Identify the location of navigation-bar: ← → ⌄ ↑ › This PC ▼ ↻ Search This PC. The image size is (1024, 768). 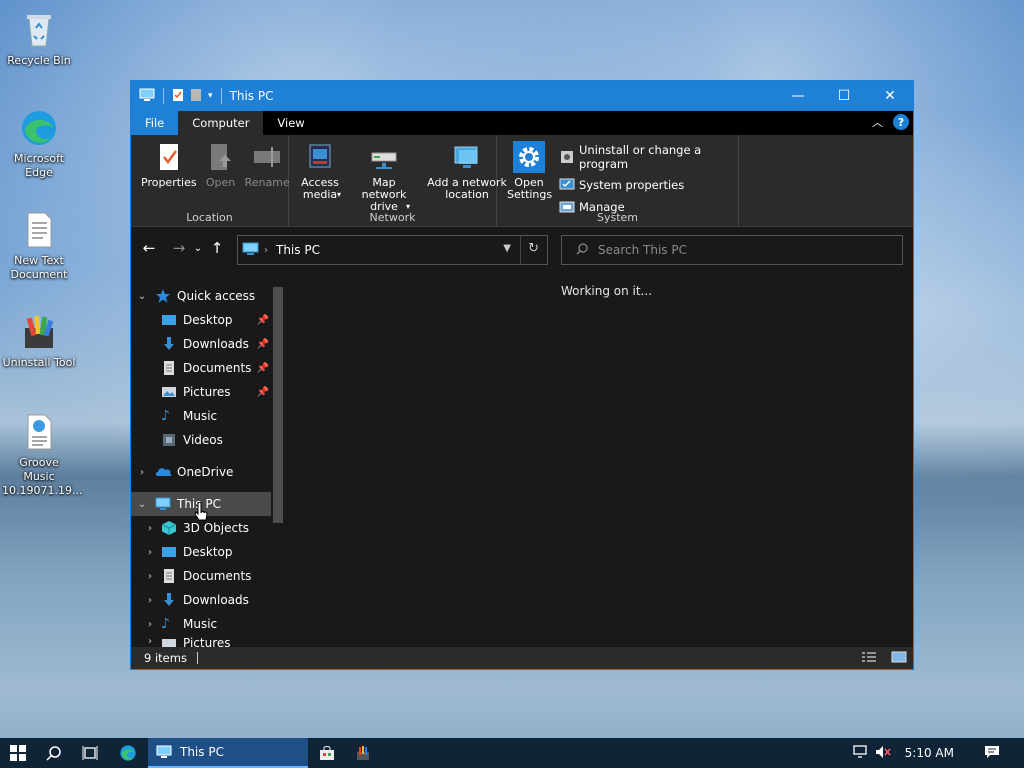
(522, 248).